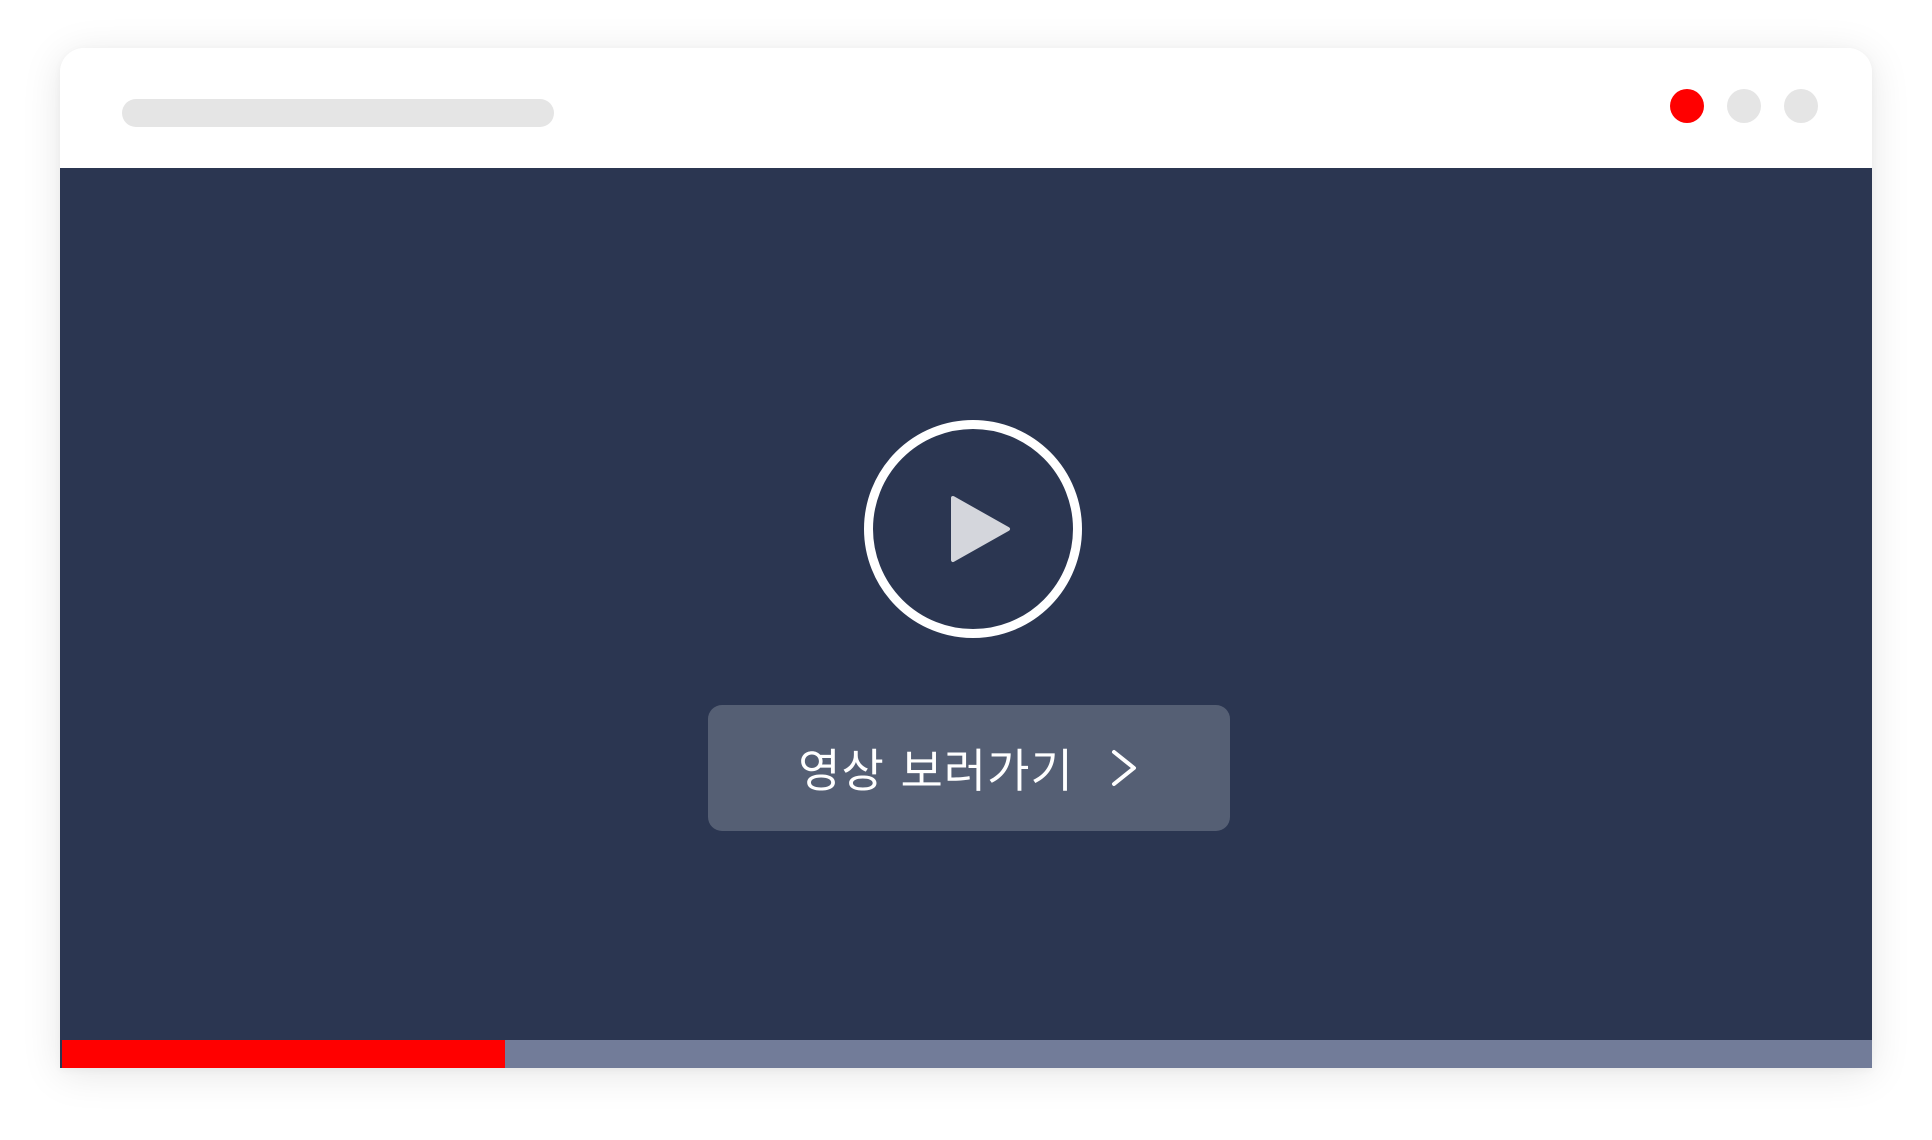 The width and height of the screenshot is (1932, 1140). I want to click on address-bar, so click(338, 113).